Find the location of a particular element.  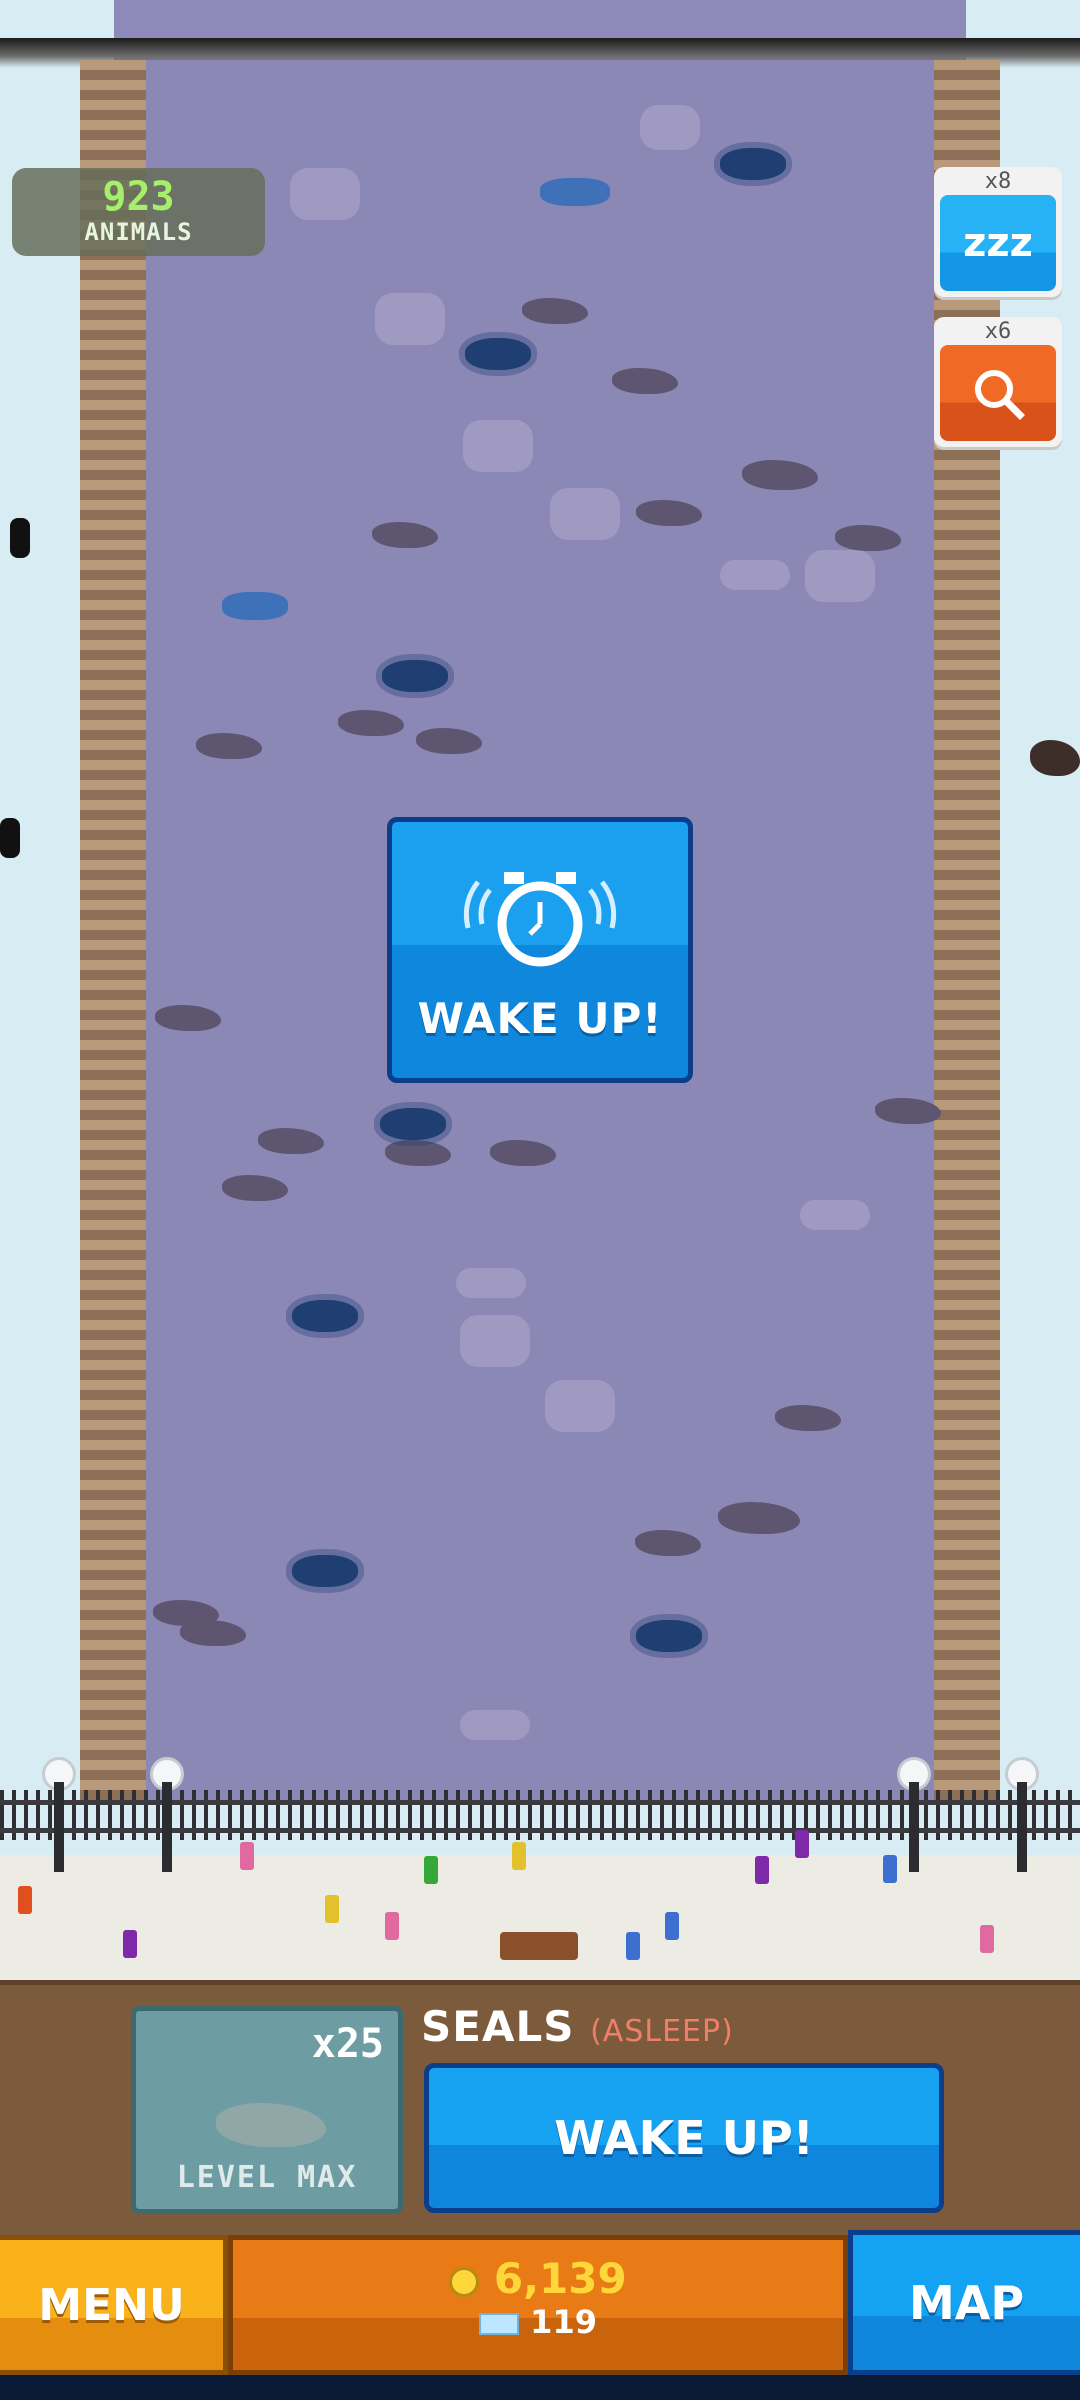

animals-counter: 923 ANIMALS is located at coordinates (138, 212).